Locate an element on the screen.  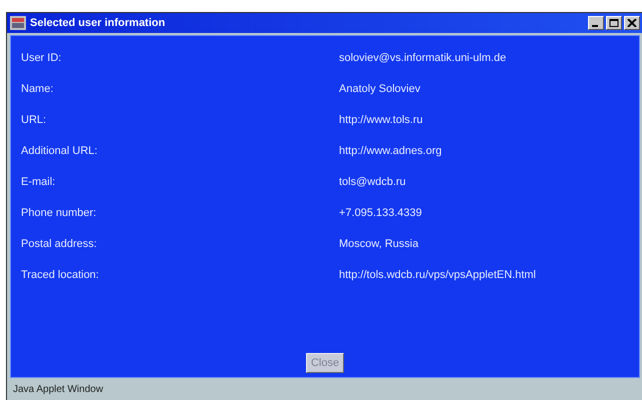
field-label: Name: is located at coordinates (37, 88).